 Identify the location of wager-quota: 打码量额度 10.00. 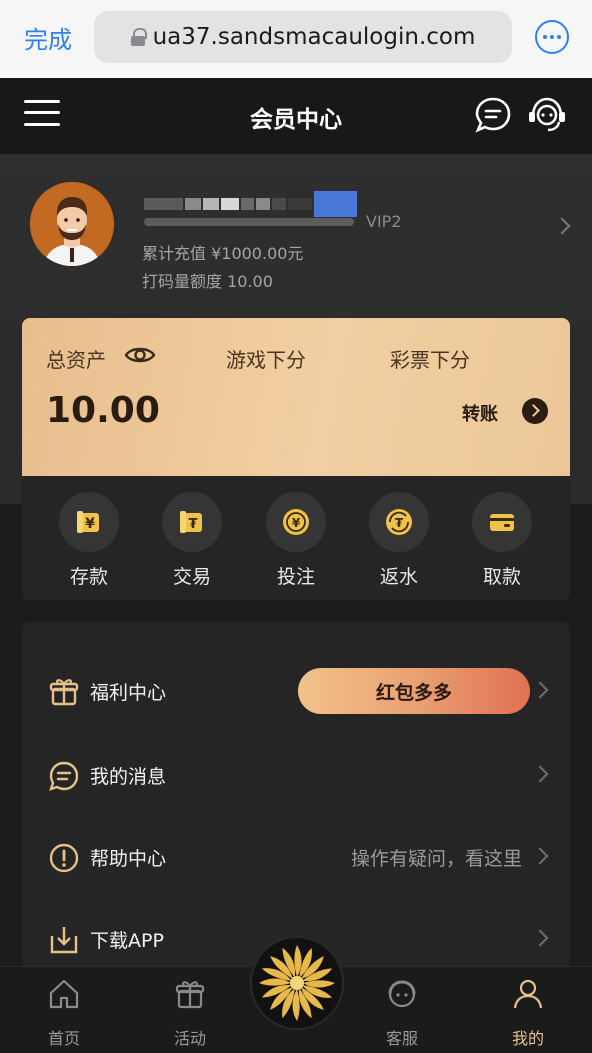
(207, 281).